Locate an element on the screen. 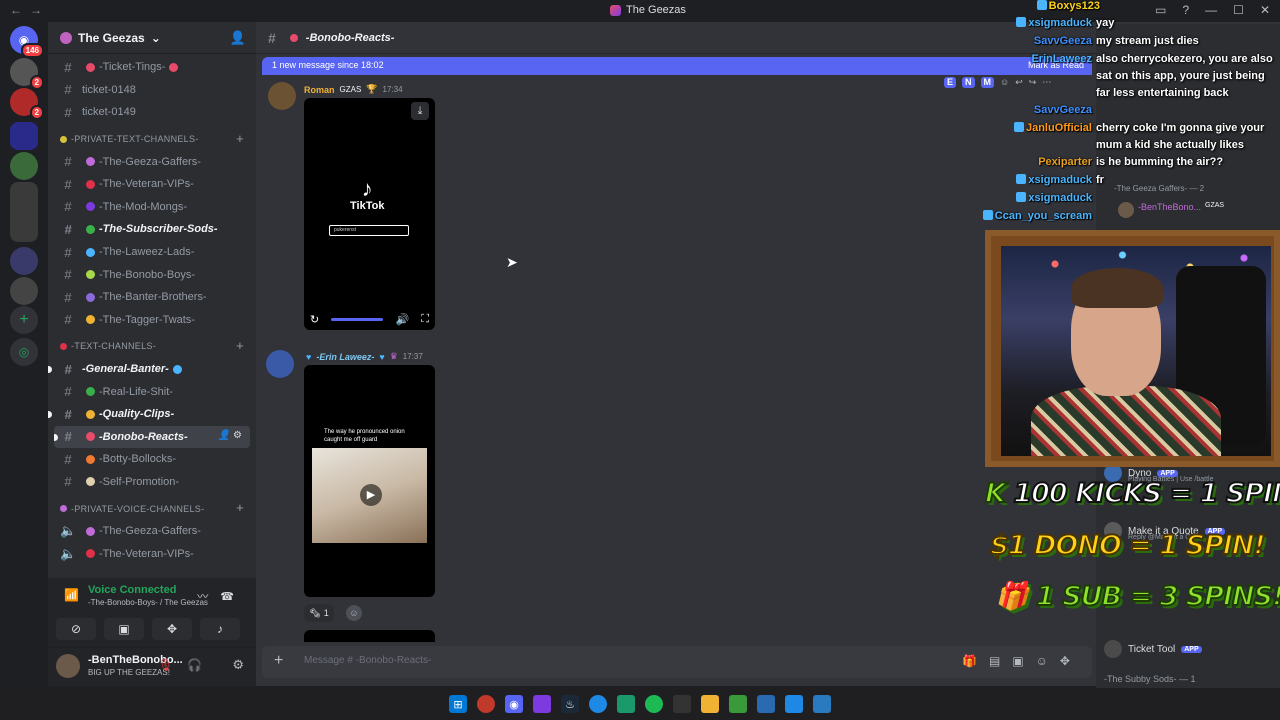 This screenshot has height=720, width=1280. member-item: -BenTheBono... GZAS is located at coordinates (1171, 210).